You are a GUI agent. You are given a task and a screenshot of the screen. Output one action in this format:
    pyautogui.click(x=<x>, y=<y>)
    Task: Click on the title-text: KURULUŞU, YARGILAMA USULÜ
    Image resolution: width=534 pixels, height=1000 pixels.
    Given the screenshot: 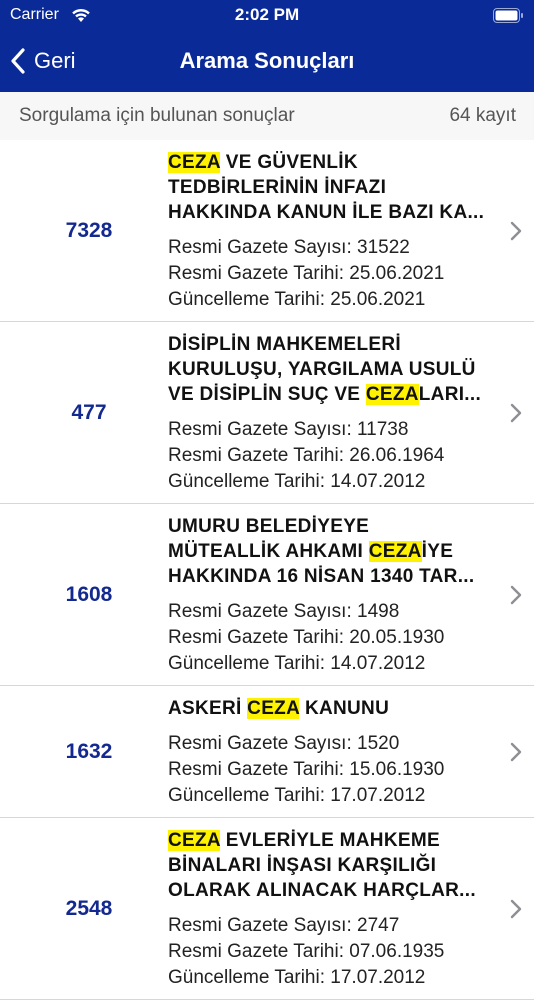 What is the action you would take?
    pyautogui.click(x=322, y=369)
    